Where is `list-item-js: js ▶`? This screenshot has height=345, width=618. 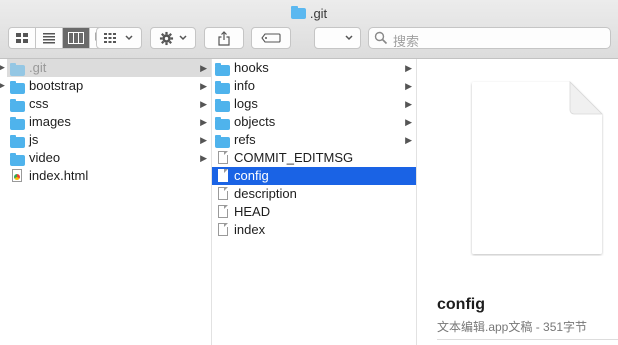
list-item-js: js ▶ is located at coordinates (109, 140).